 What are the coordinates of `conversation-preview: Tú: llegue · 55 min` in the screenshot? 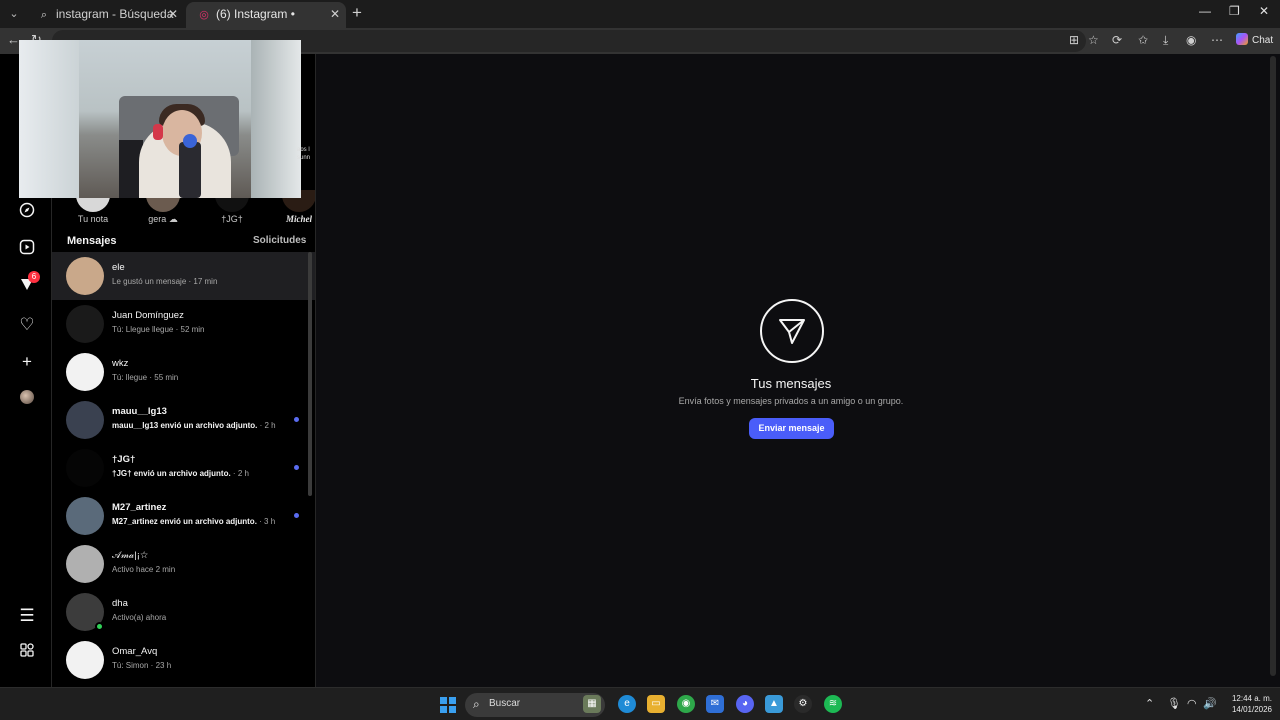 It's located at (145, 377).